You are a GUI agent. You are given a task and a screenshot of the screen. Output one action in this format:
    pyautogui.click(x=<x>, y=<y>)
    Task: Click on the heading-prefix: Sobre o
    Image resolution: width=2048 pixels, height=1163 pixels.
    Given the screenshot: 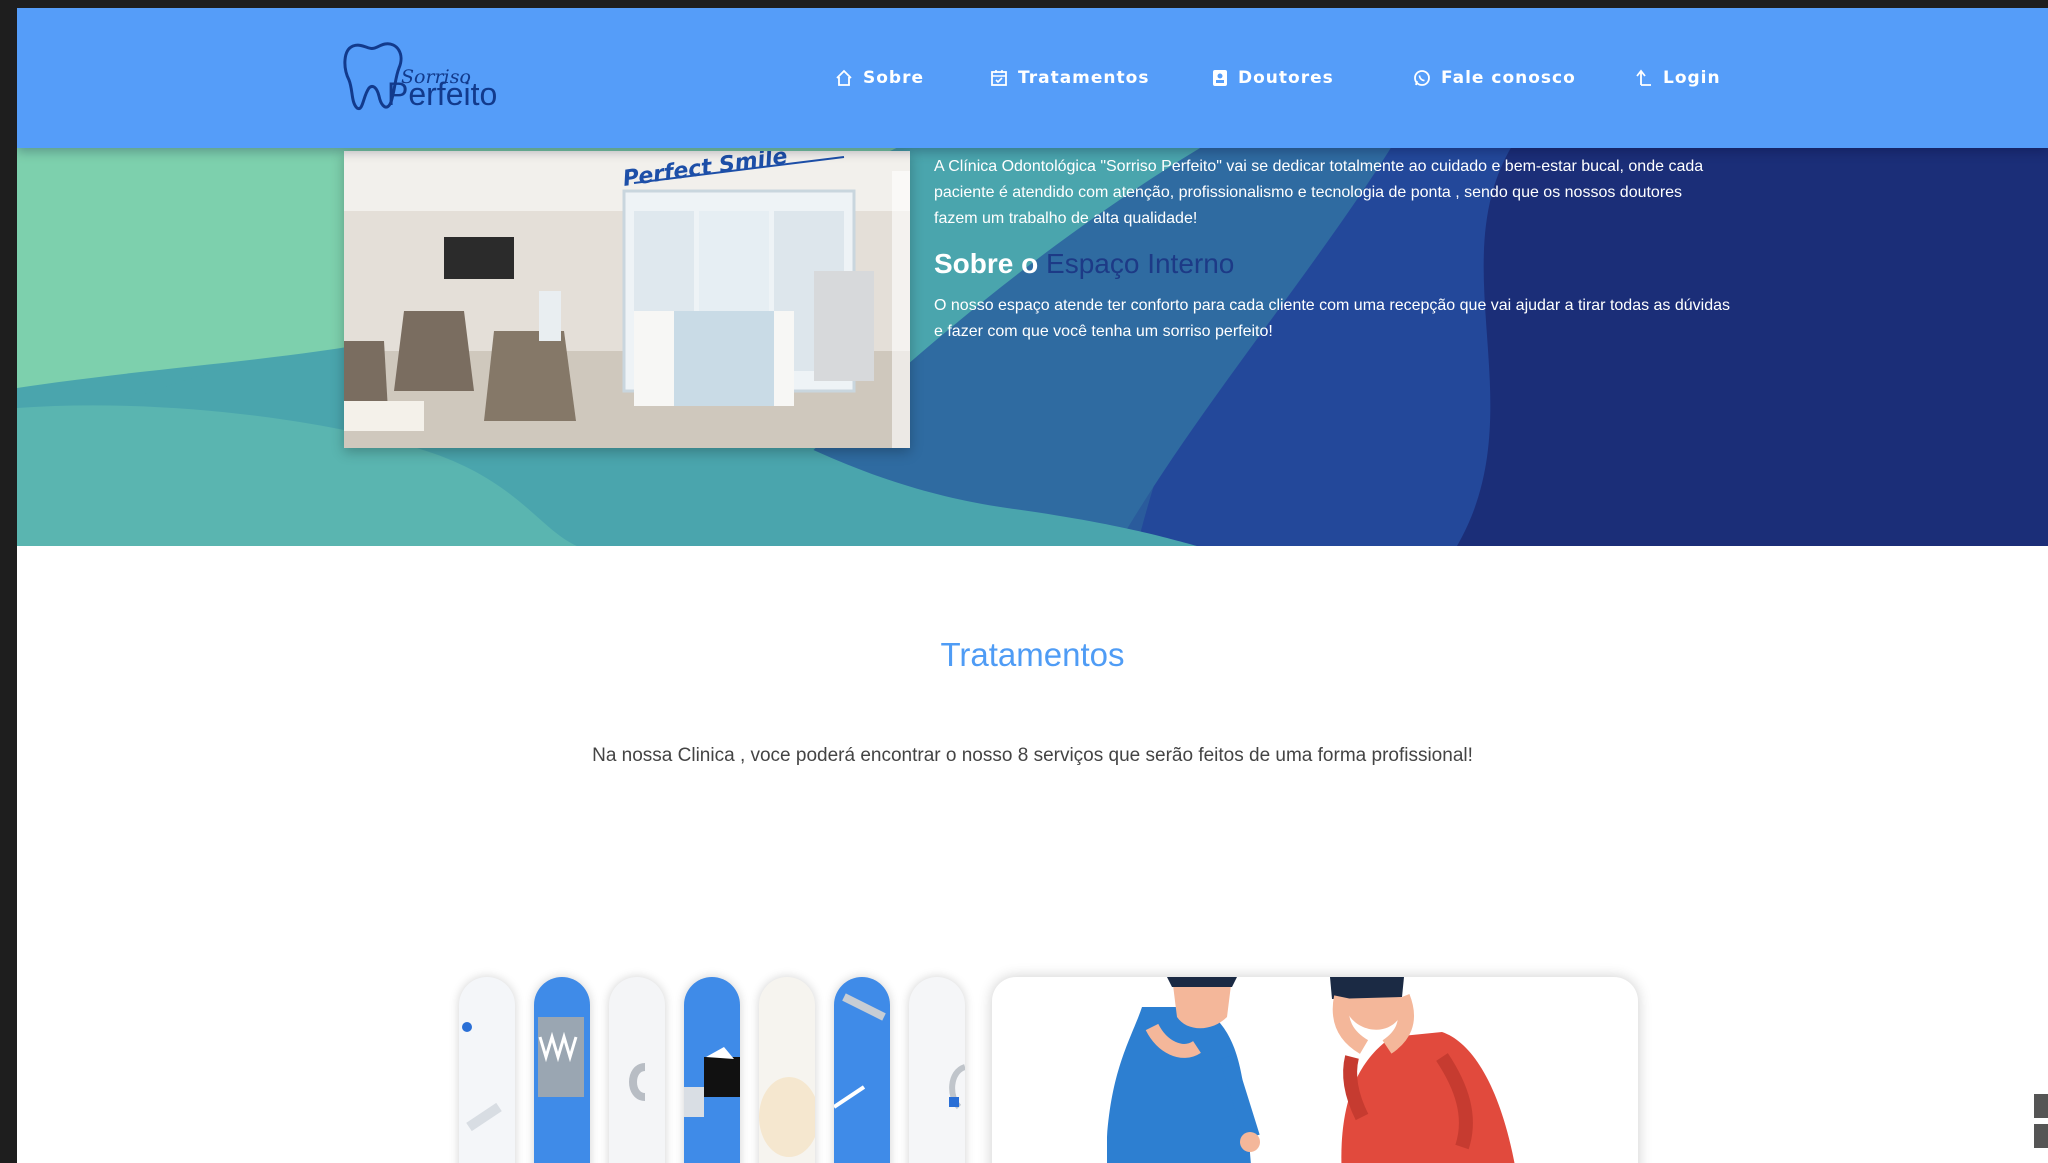 What is the action you would take?
    pyautogui.click(x=986, y=263)
    